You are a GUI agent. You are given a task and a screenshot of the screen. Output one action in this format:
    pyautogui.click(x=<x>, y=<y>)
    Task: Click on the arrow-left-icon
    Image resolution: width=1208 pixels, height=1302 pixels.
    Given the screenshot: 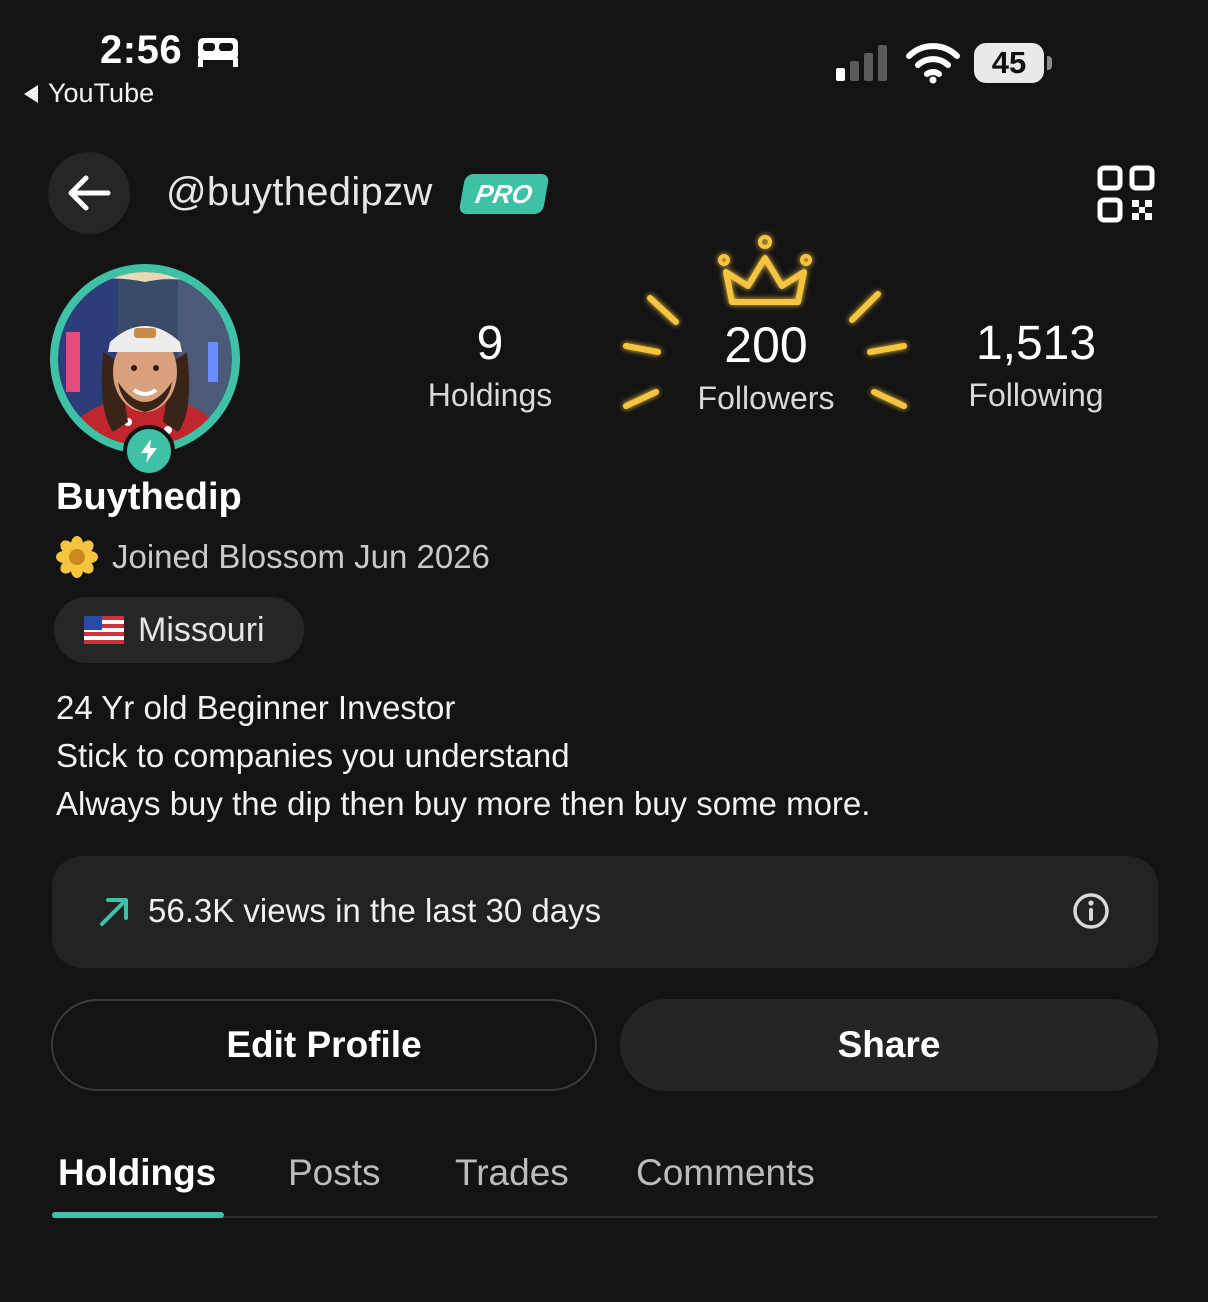 What is the action you would take?
    pyautogui.click(x=89, y=193)
    